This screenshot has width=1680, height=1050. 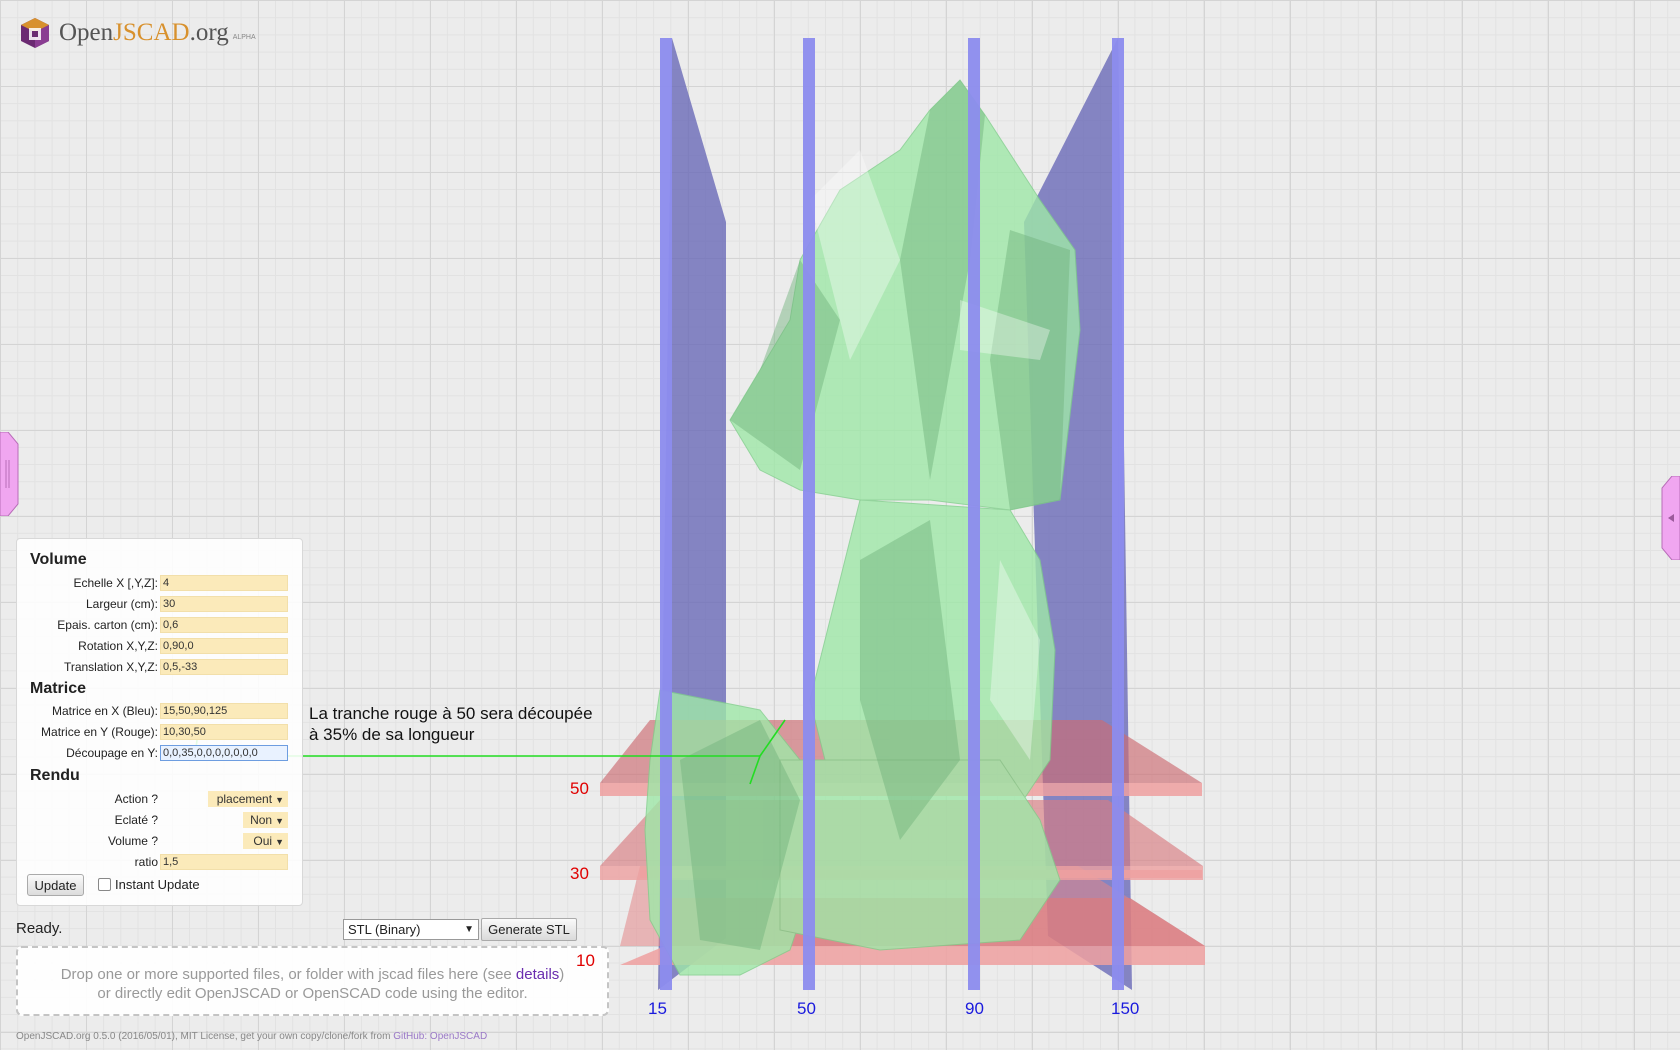 What do you see at coordinates (248, 799) in the screenshot?
I see `action-select: placement ▼` at bounding box center [248, 799].